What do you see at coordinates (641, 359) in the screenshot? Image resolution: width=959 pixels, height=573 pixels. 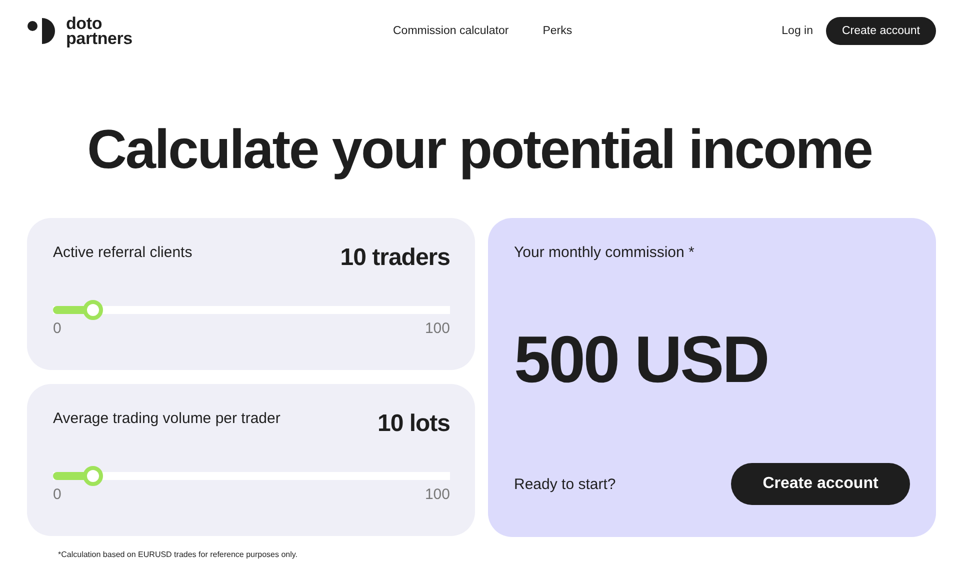 I see `commission-amount: 500 USD` at bounding box center [641, 359].